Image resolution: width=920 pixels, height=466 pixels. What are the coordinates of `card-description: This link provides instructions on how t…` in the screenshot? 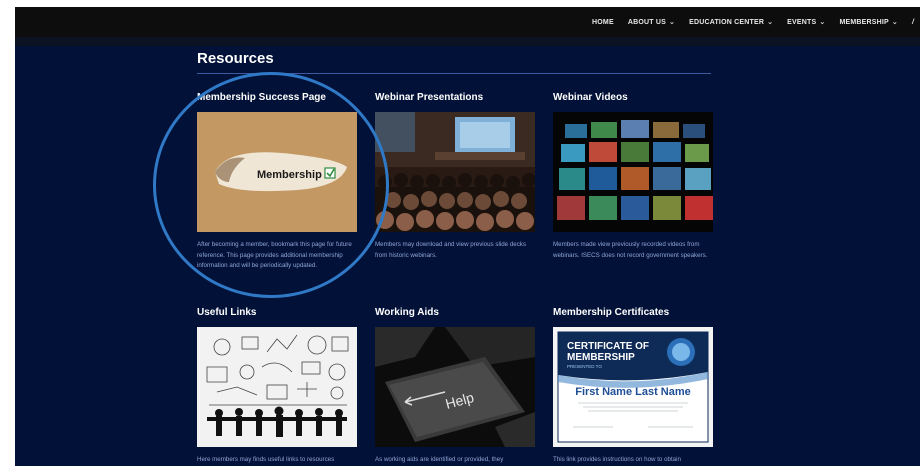 It's located at (617, 459).